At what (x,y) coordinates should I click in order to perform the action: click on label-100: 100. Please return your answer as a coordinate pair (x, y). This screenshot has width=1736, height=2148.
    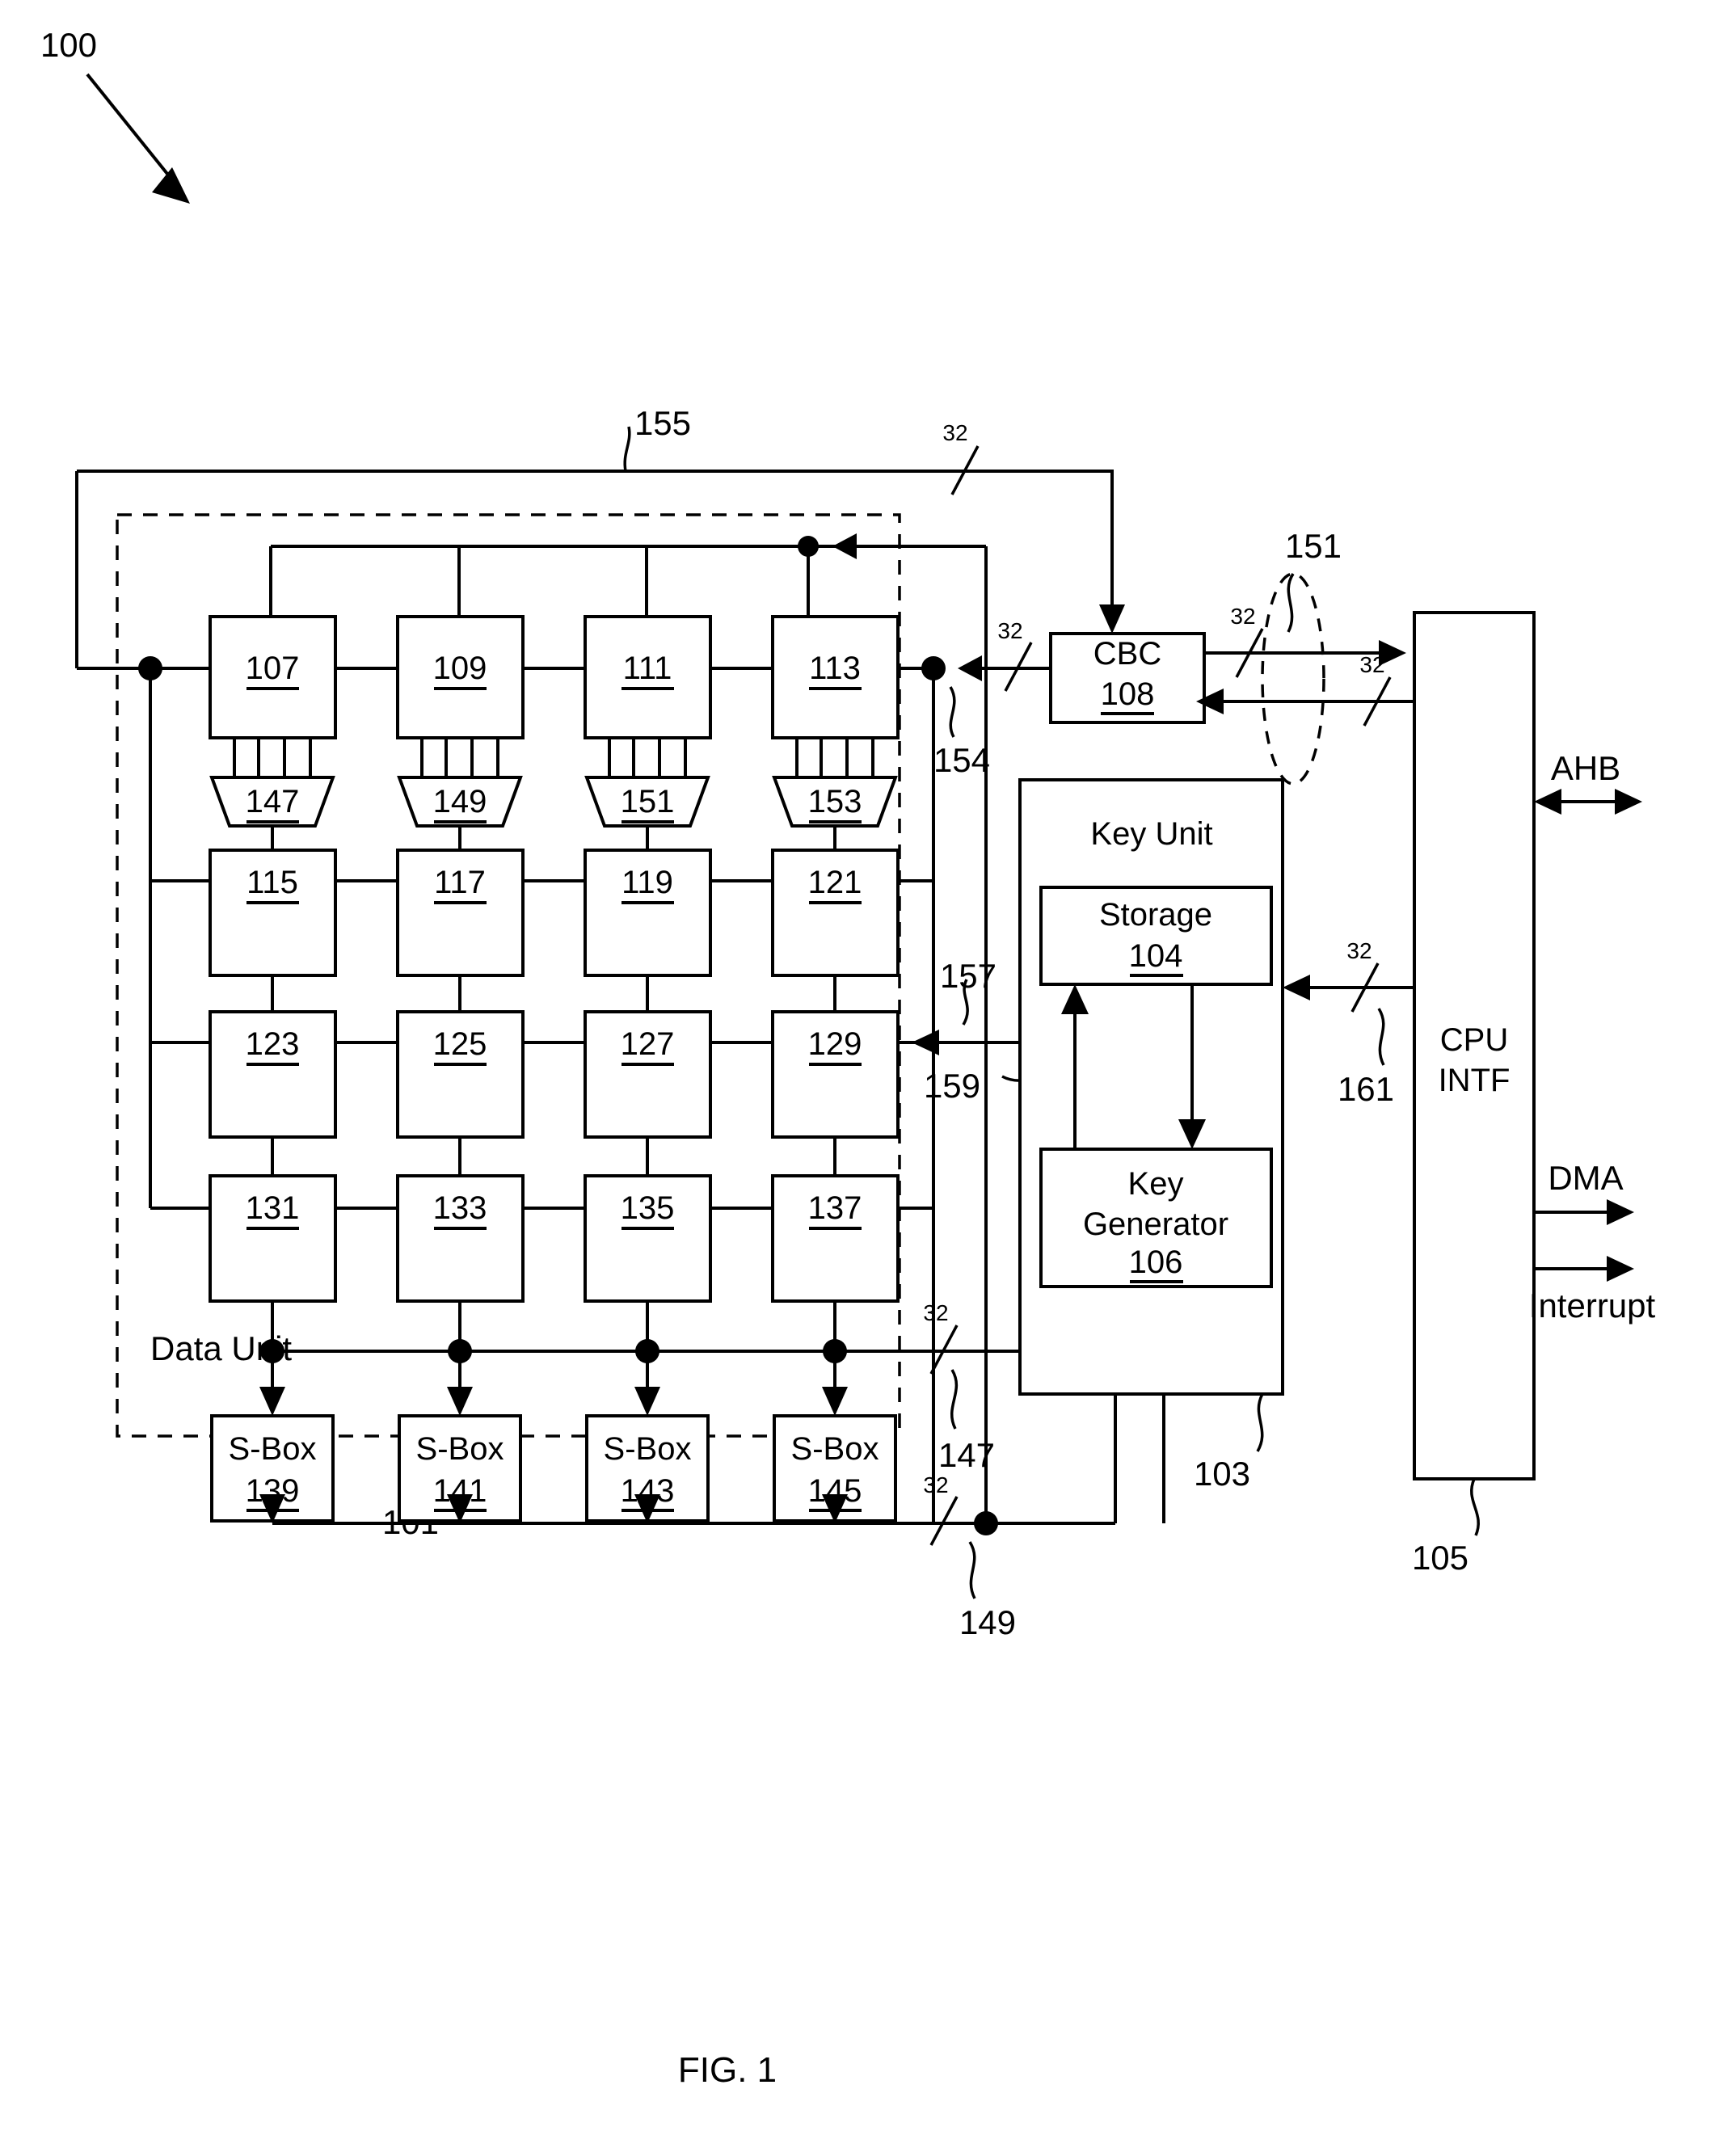
    Looking at the image, I should click on (68, 45).